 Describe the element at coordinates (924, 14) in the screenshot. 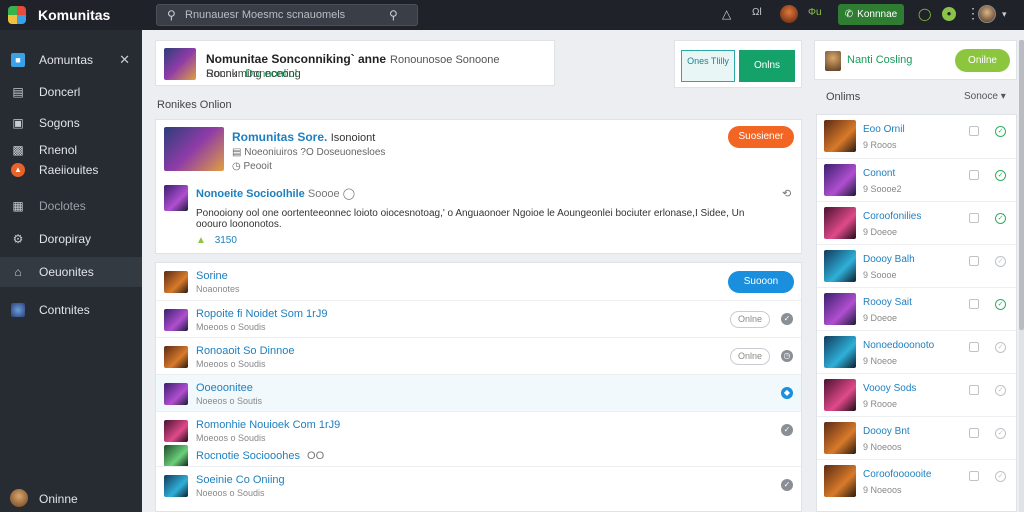

I see `chat-icon: ◯` at that location.